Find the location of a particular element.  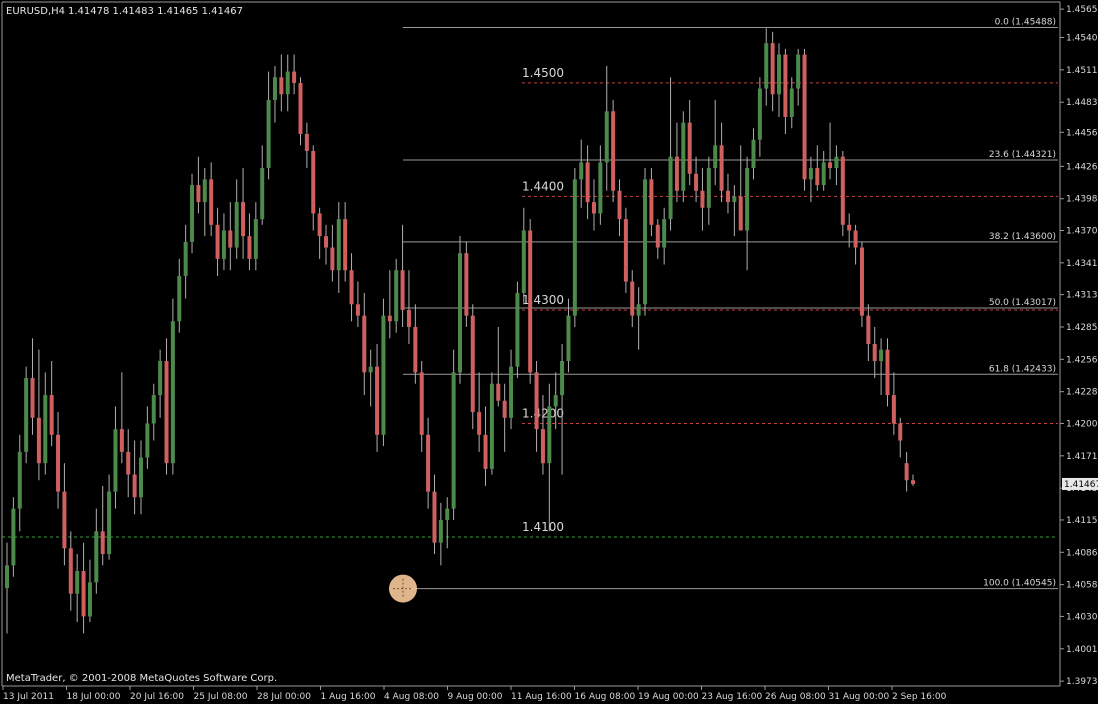

y-tick-label: 1.43980 is located at coordinates (1082, 200).